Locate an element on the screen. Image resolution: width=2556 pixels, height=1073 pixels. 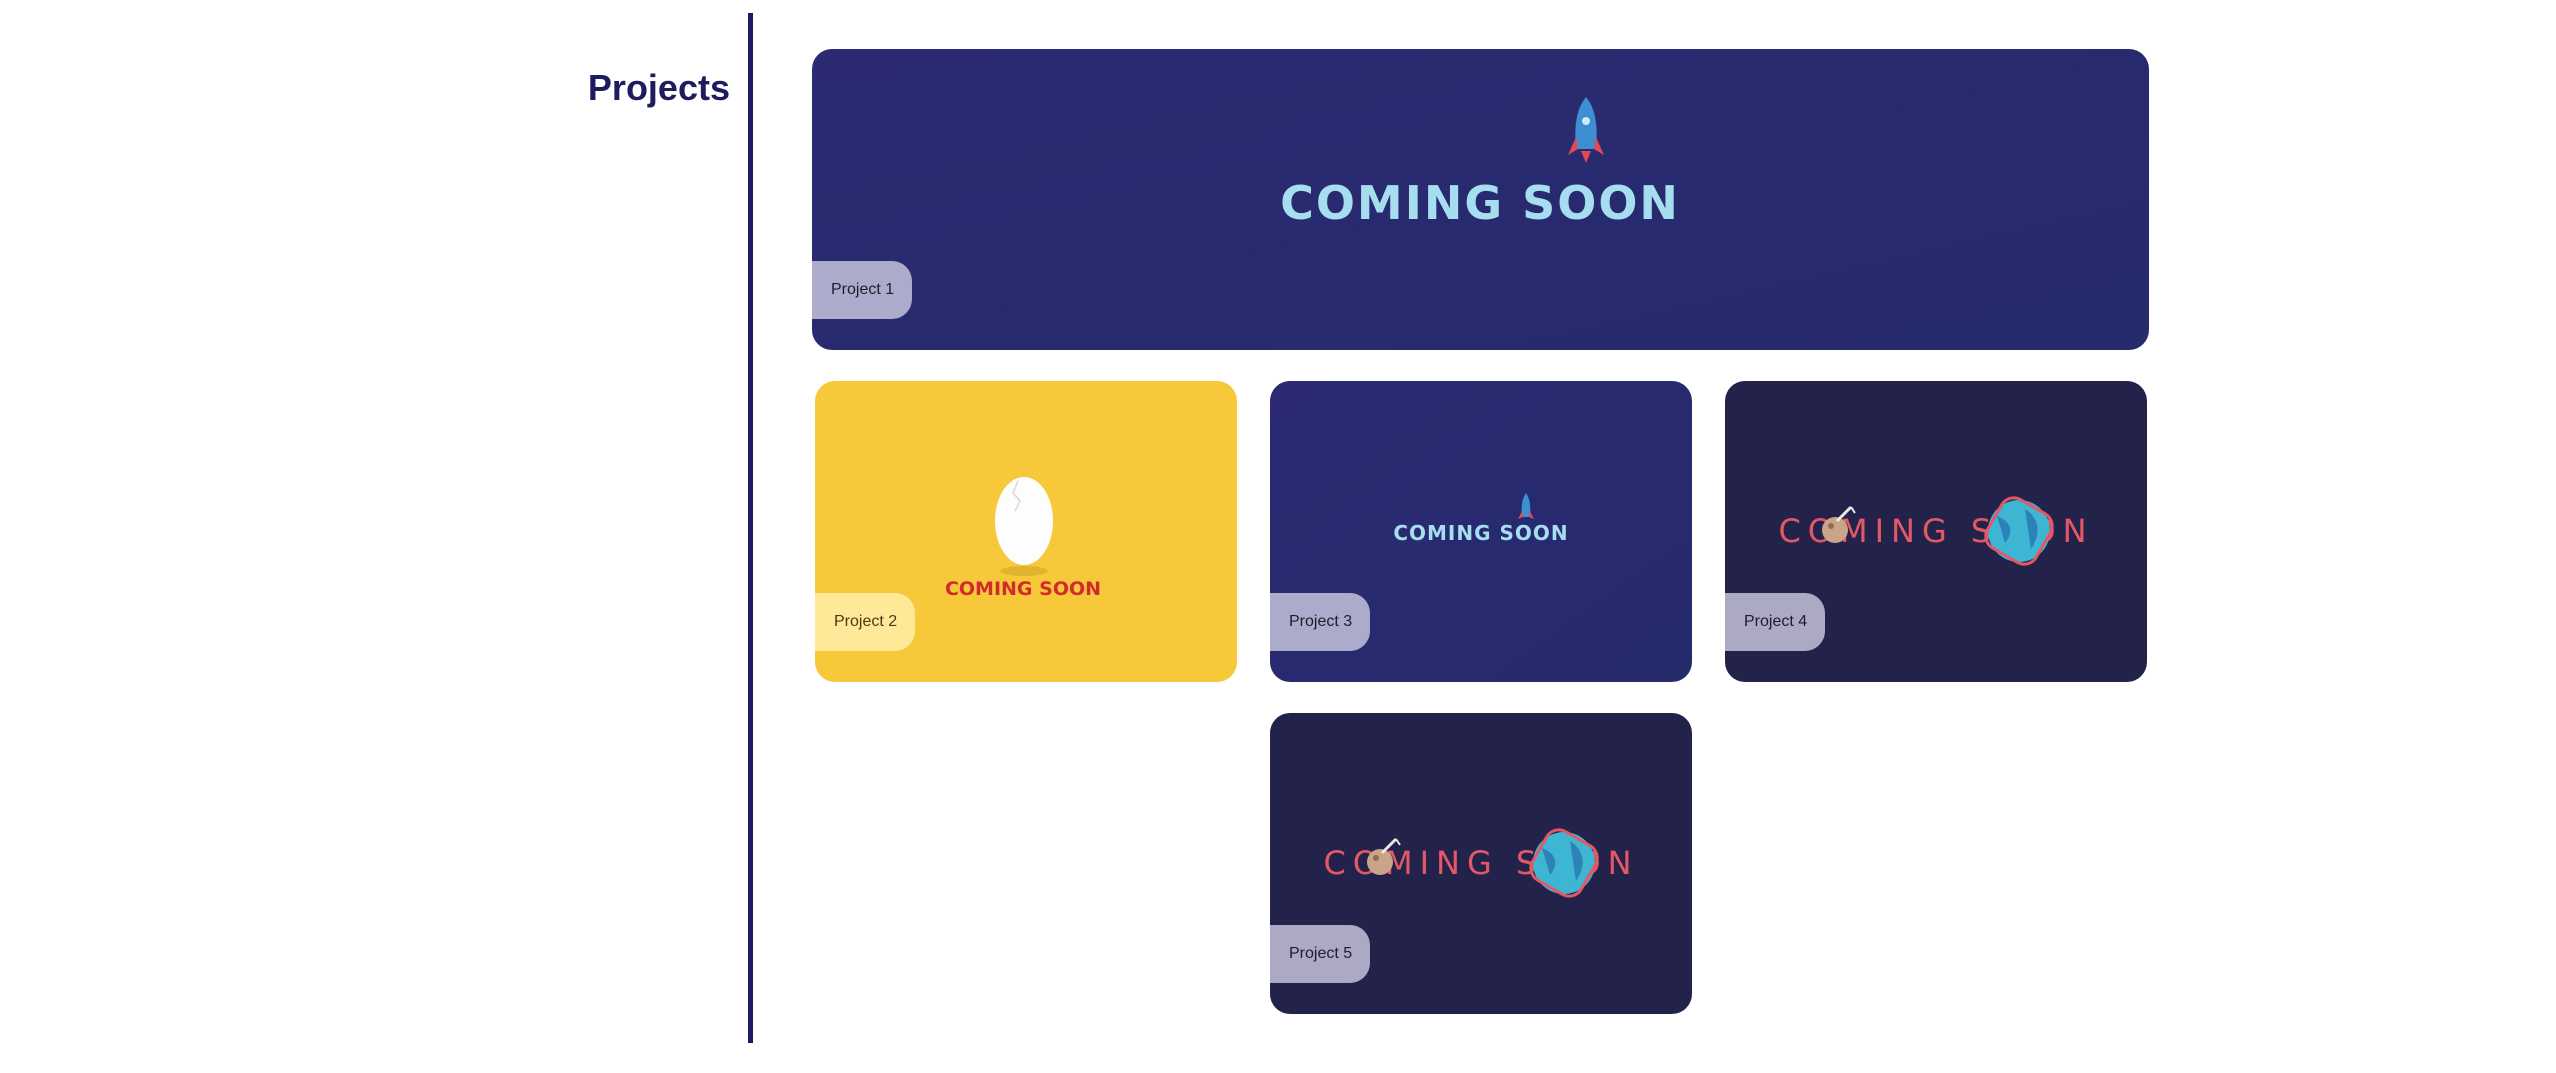
project-label: Project 1 is located at coordinates (862, 290).